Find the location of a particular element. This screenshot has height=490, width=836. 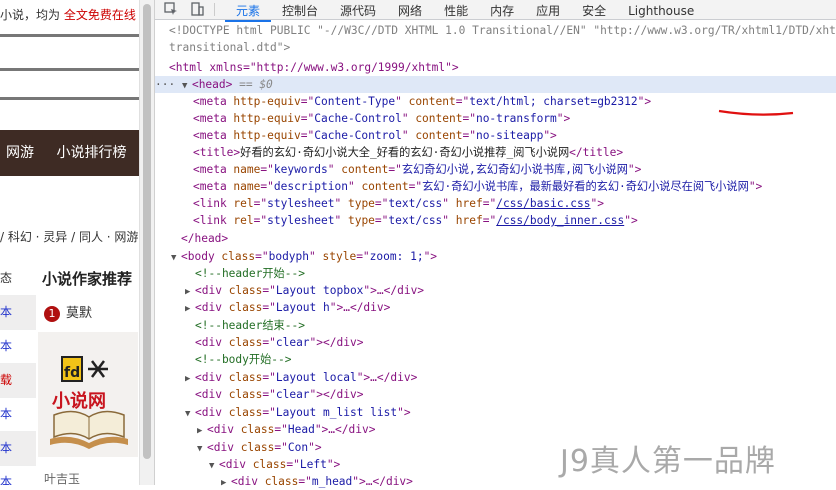

page-scrollbar is located at coordinates (146, 242).